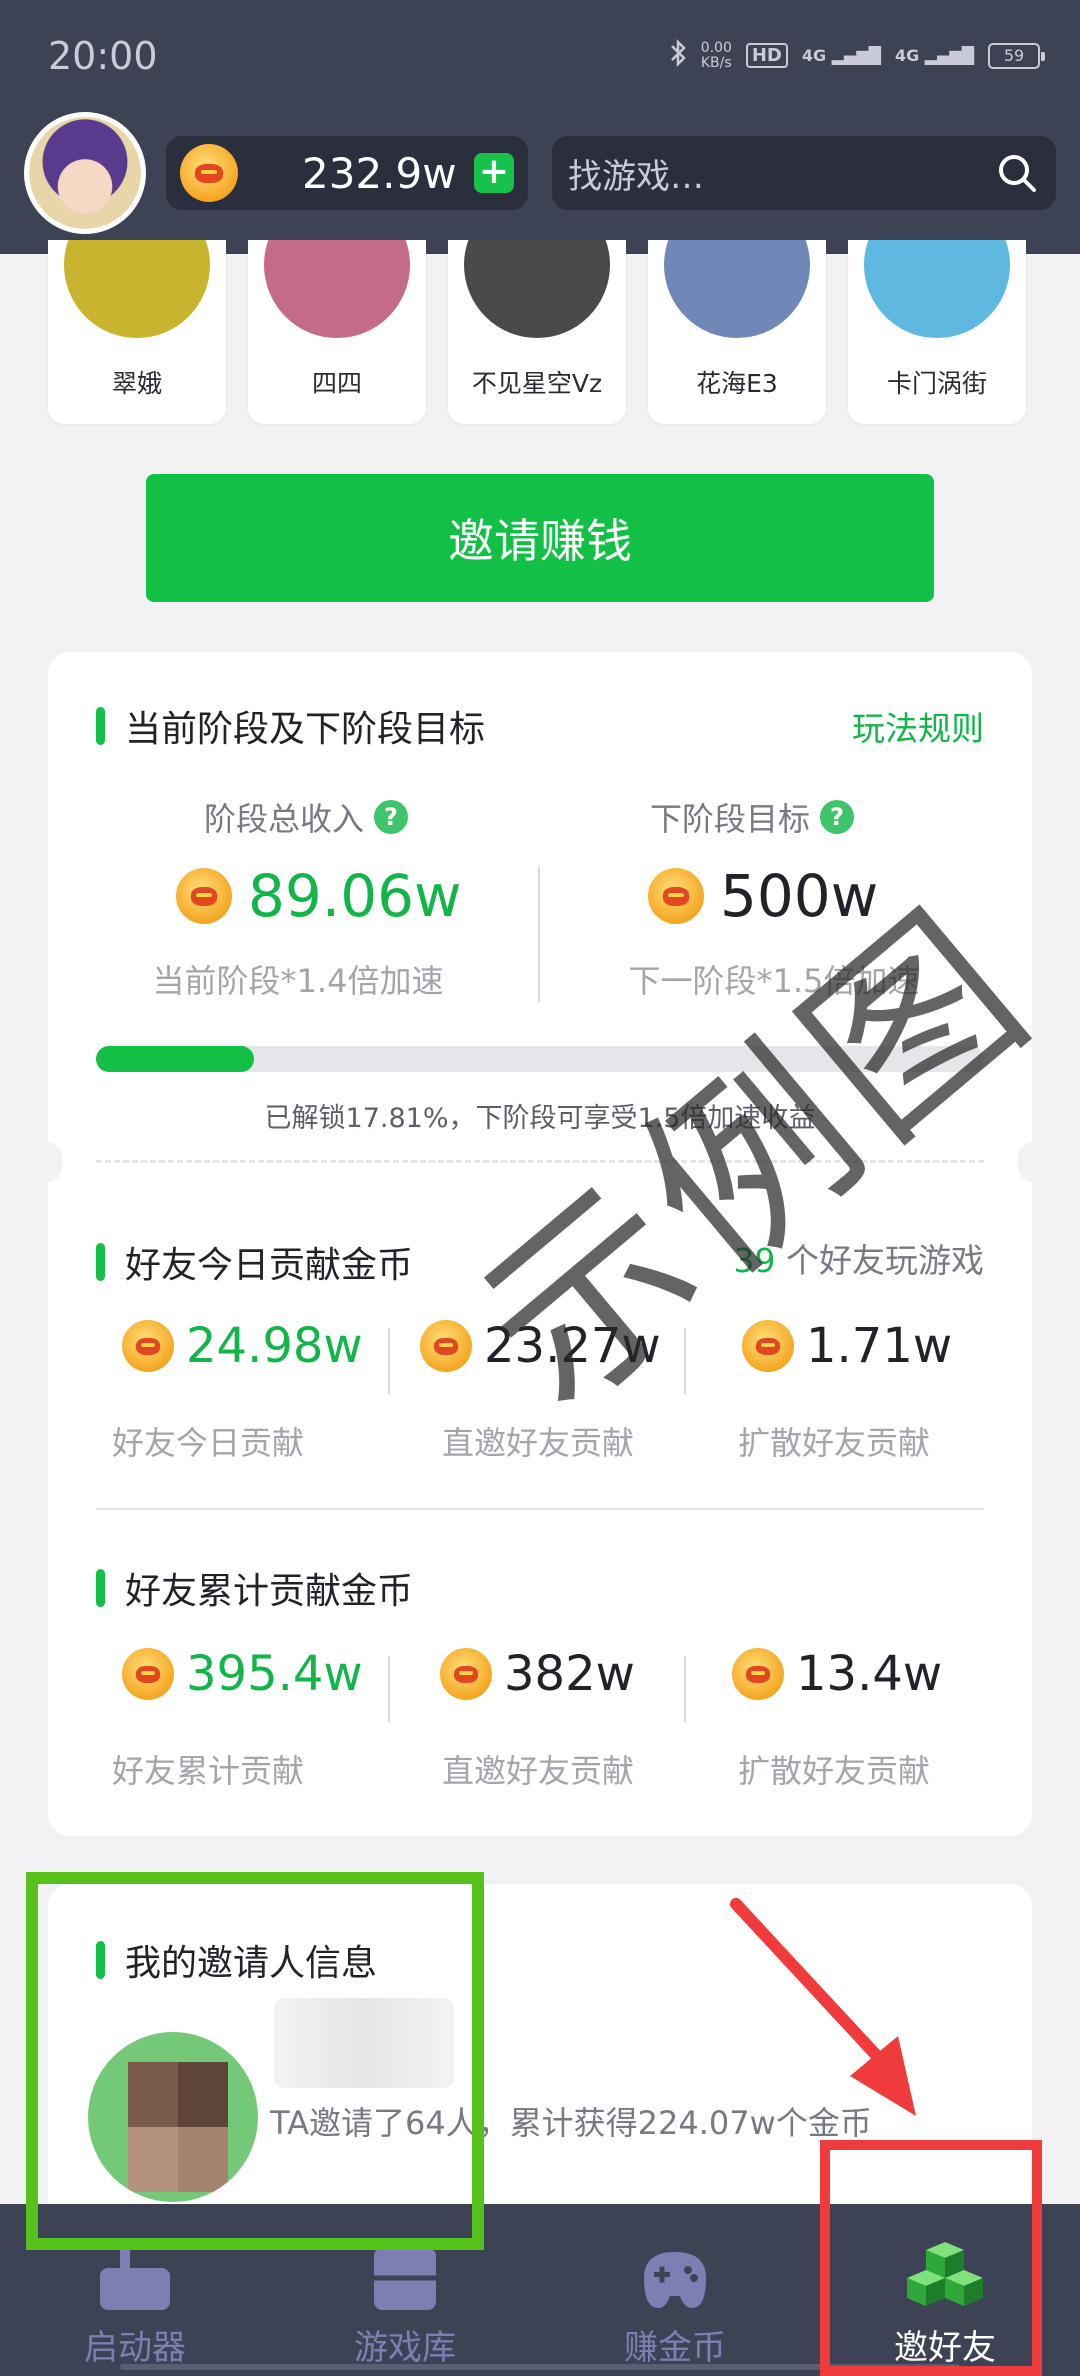 Image resolution: width=1080 pixels, height=2376 pixels. I want to click on net-speed-value: 0.00, so click(716, 47).